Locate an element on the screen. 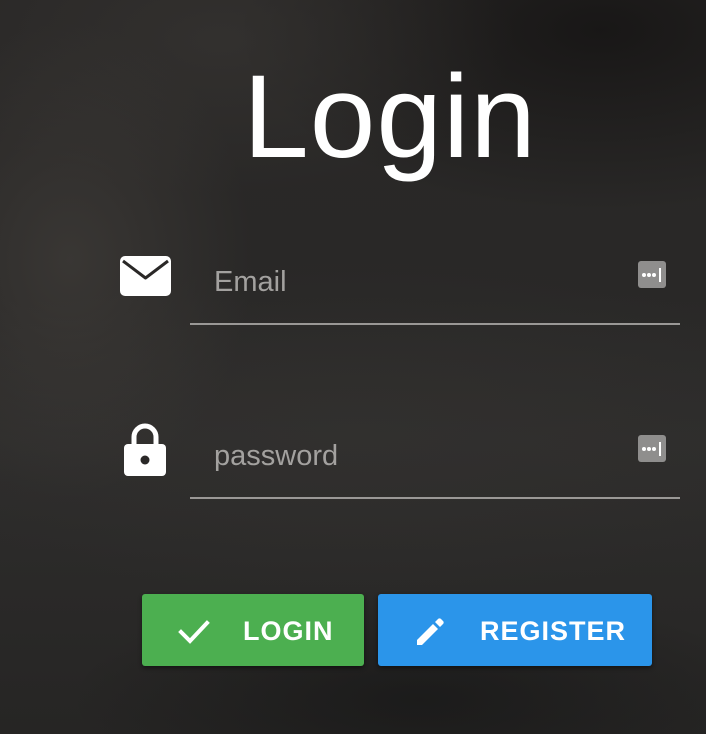  lock-icon is located at coordinates (145, 449).